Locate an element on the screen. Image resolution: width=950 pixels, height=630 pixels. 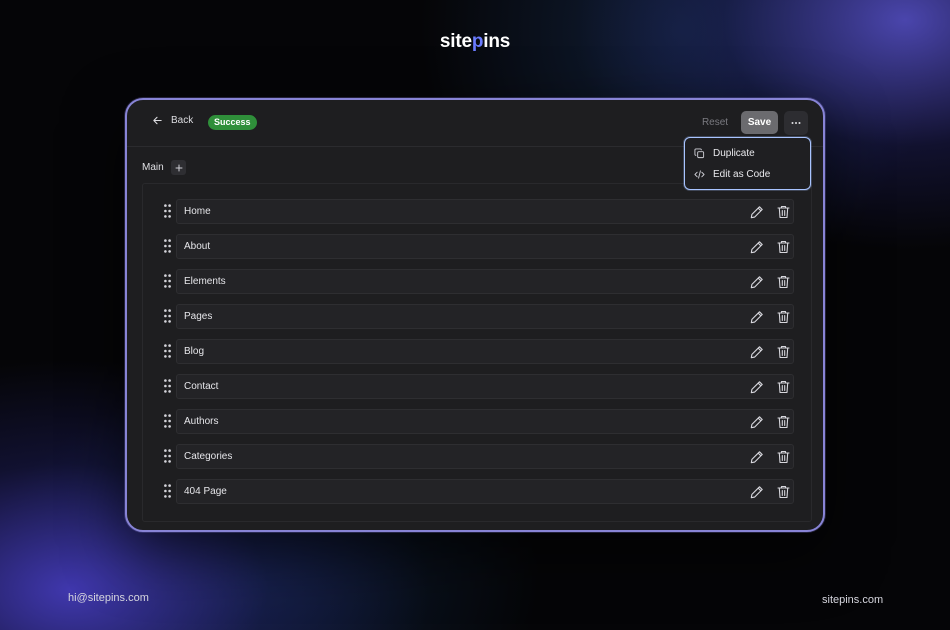
list-item: 404 Page is located at coordinates (478, 491).